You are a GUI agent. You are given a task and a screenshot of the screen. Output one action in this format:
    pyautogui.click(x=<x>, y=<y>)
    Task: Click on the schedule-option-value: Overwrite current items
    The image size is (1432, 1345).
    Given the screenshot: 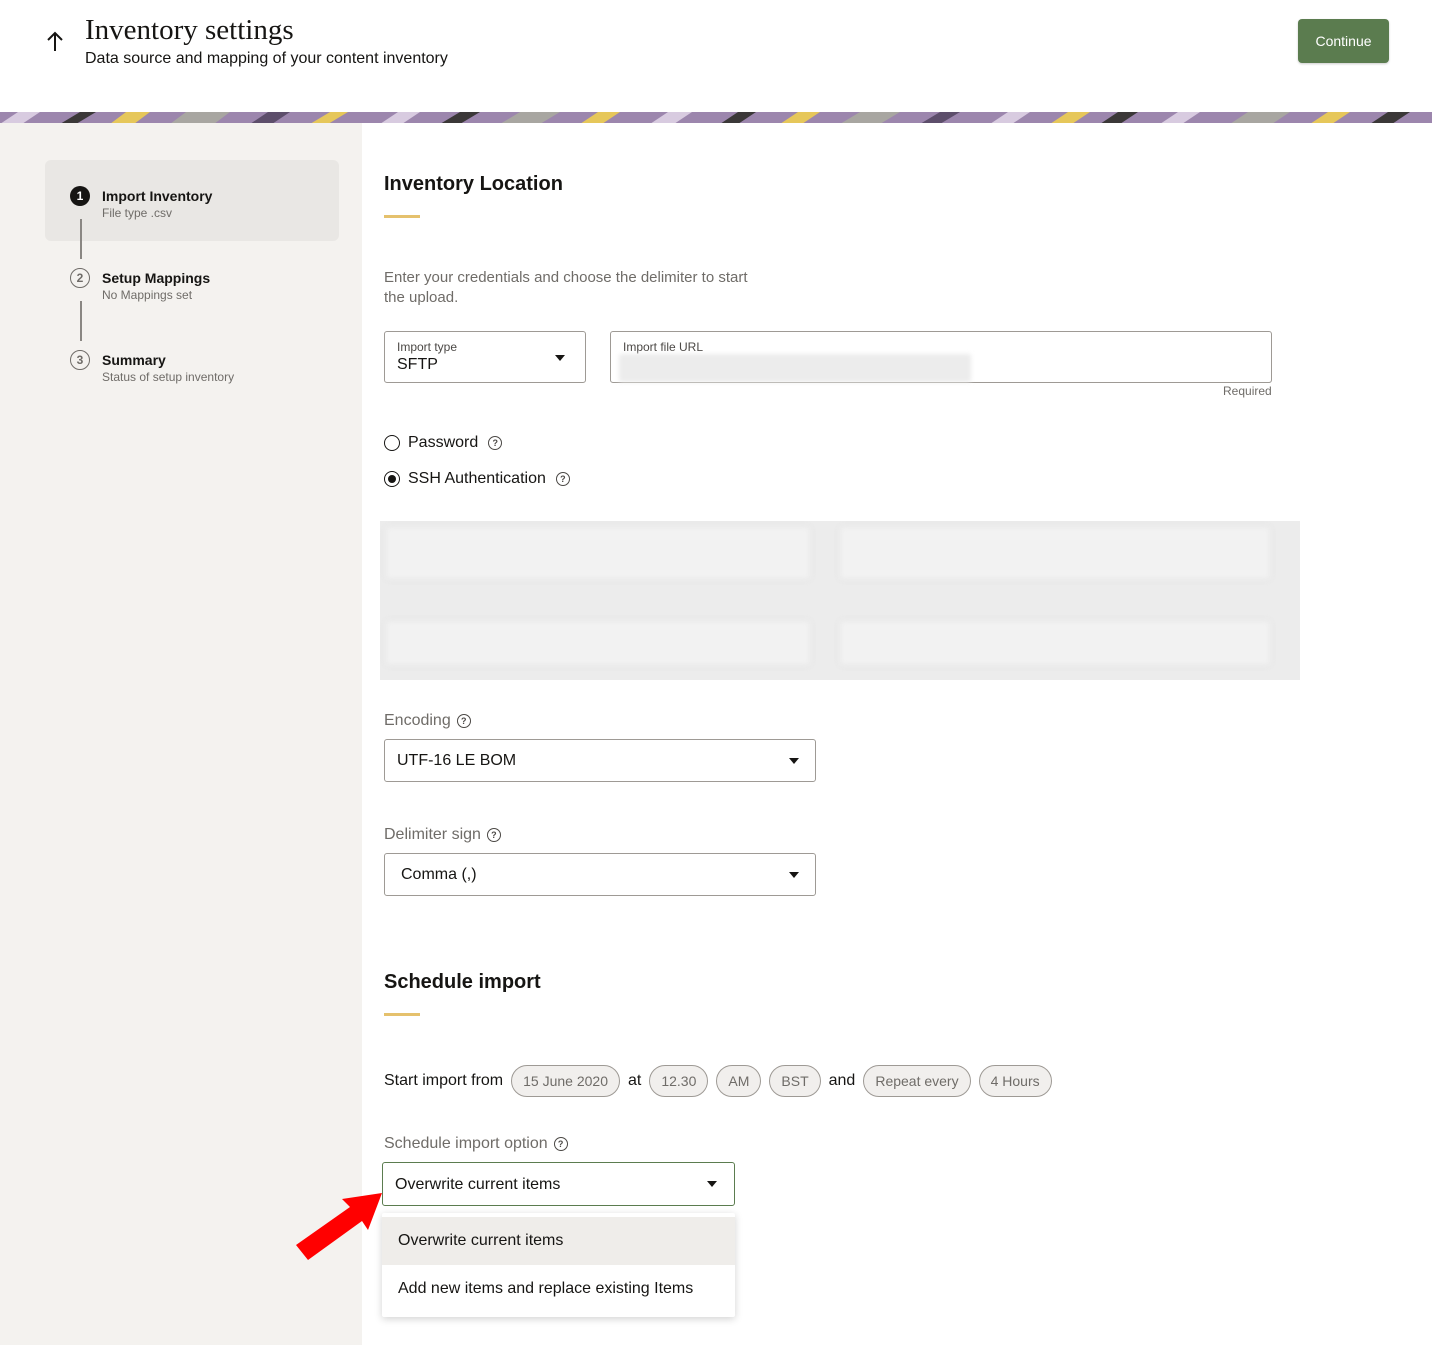 What is the action you would take?
    pyautogui.click(x=478, y=1184)
    